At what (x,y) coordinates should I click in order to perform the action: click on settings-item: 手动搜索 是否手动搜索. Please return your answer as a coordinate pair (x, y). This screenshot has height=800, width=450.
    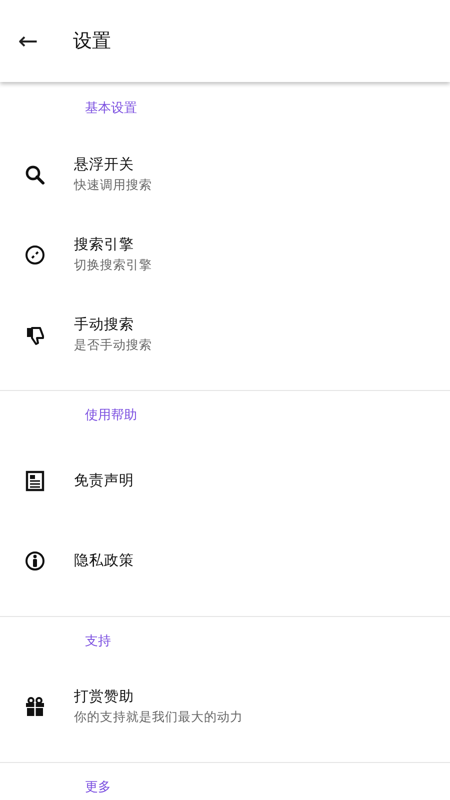
    Looking at the image, I should click on (225, 335).